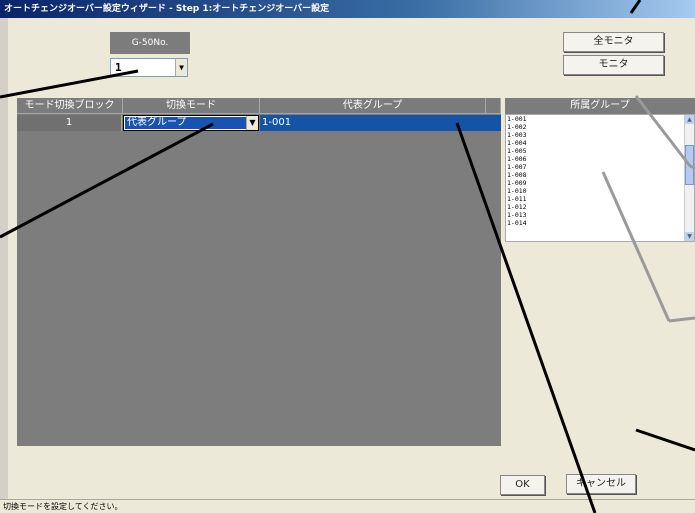  Describe the element at coordinates (191, 106) in the screenshot. I see `grid-header-mode: 切換モード` at that location.